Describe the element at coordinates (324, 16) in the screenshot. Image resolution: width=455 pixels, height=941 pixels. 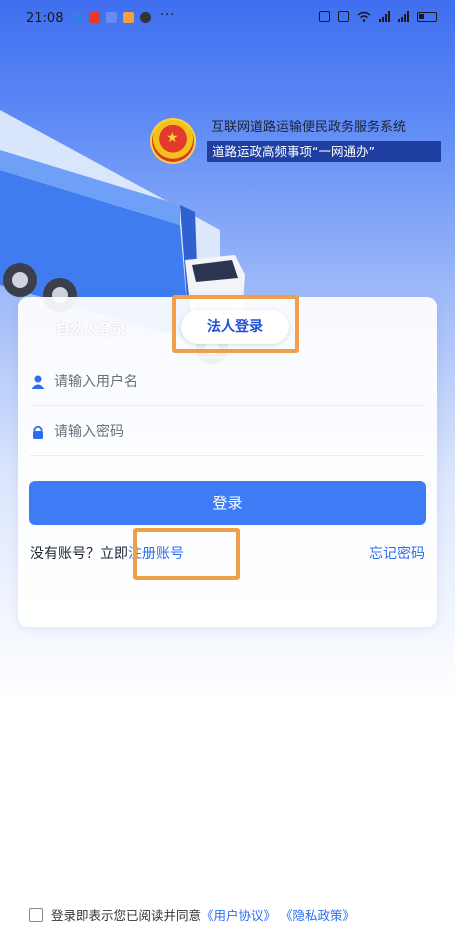
I see `nfc-icon` at that location.